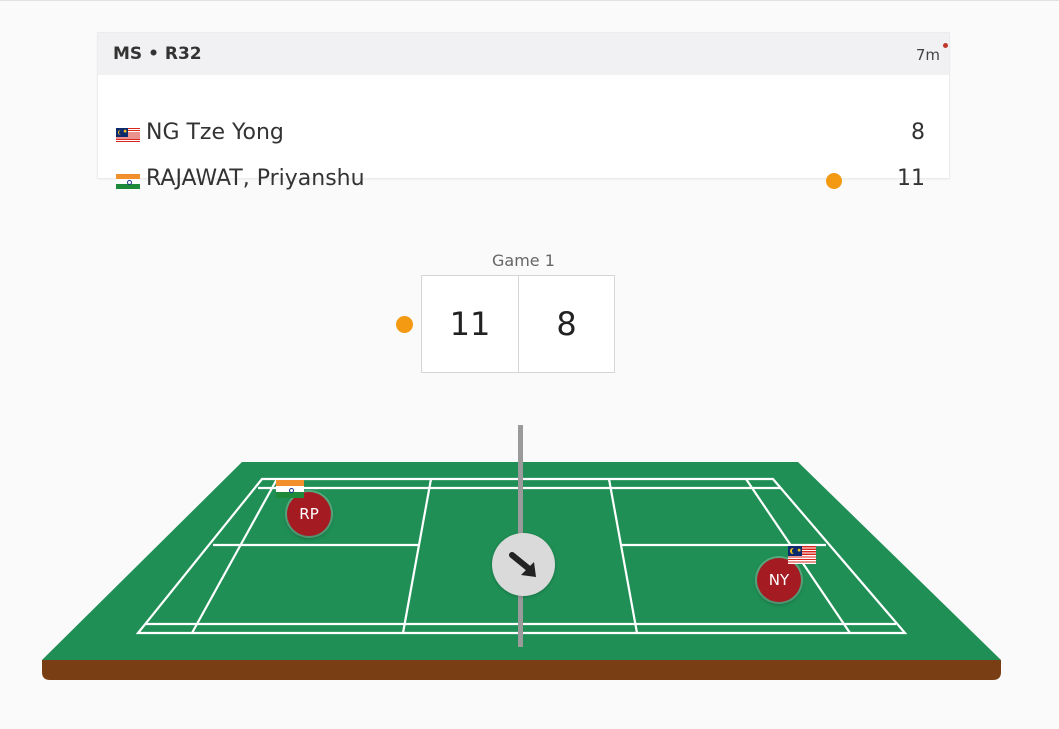 This screenshot has height=729, width=1059. What do you see at coordinates (802, 555) in the screenshot?
I see `malaysia-flag-icon: ✸` at bounding box center [802, 555].